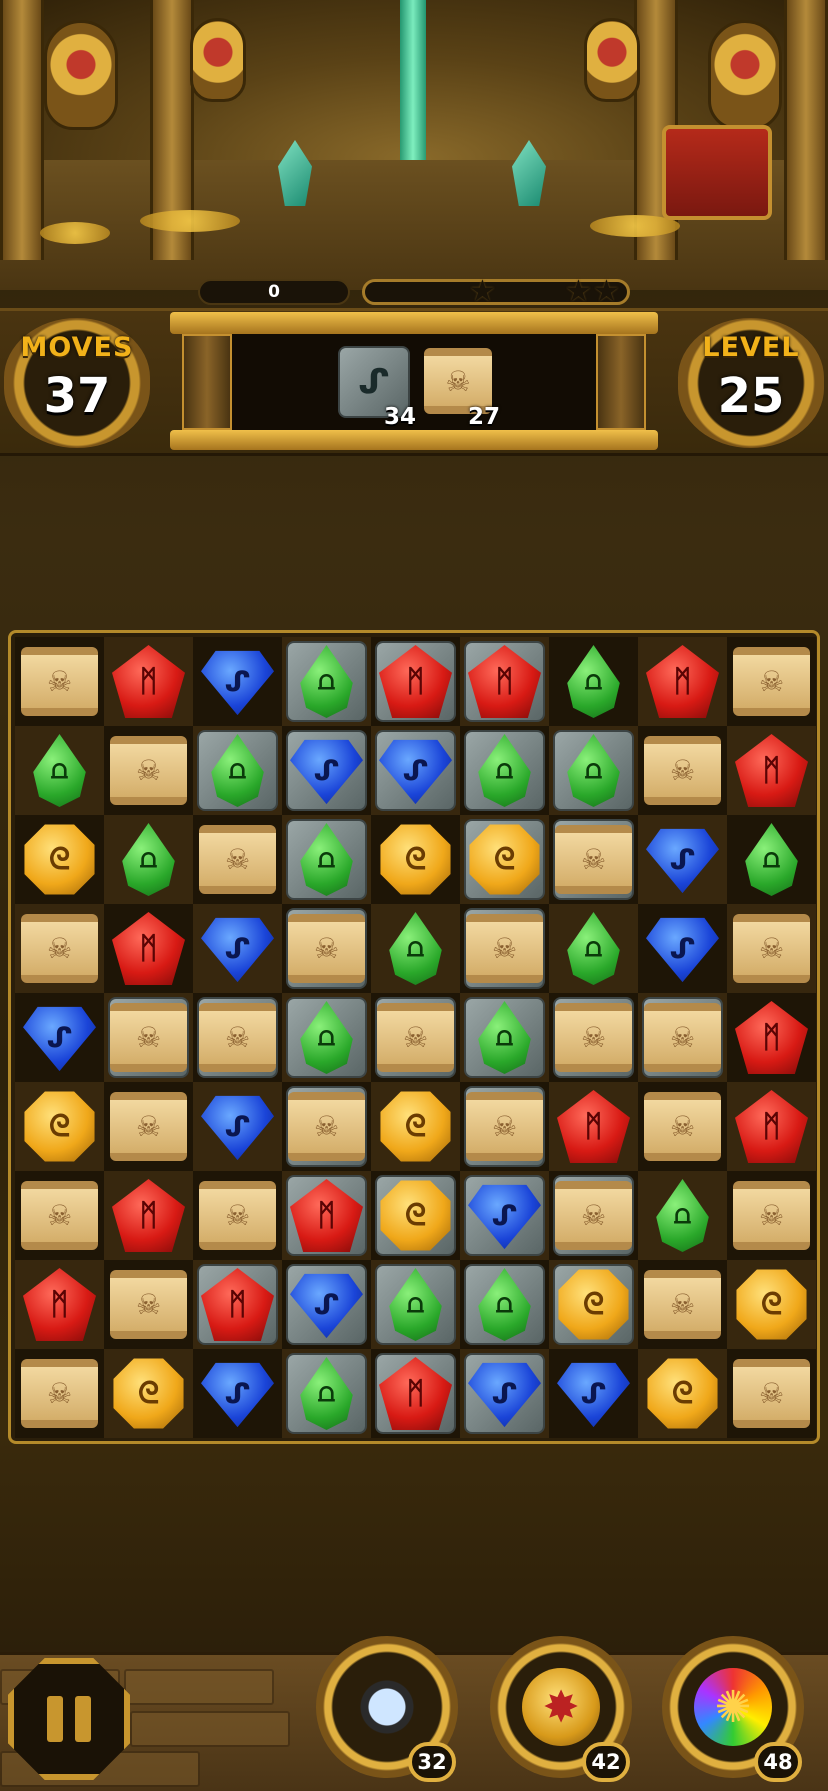 Image resolution: width=828 pixels, height=1791 pixels. Describe the element at coordinates (387, 1709) in the screenshot. I see `magnifier-booster-button: 32` at that location.